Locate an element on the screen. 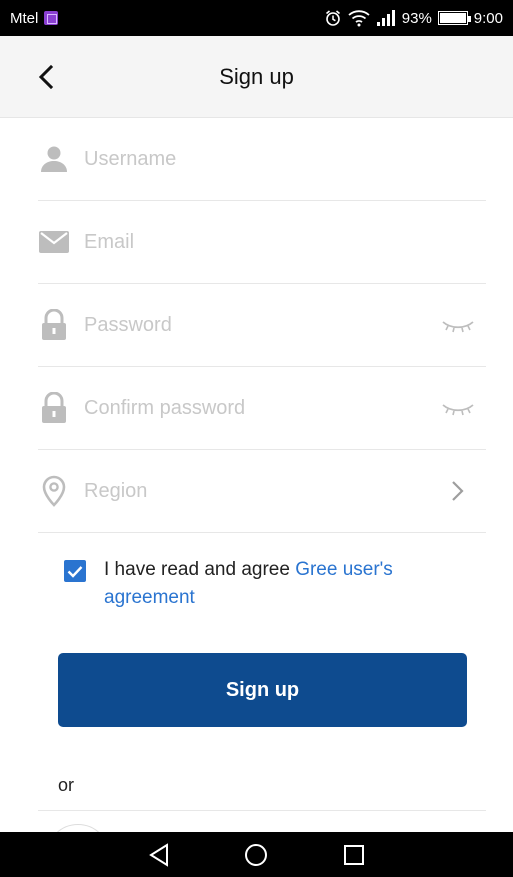 The height and width of the screenshot is (877, 513). confirm-password-input is located at coordinates (261, 408).